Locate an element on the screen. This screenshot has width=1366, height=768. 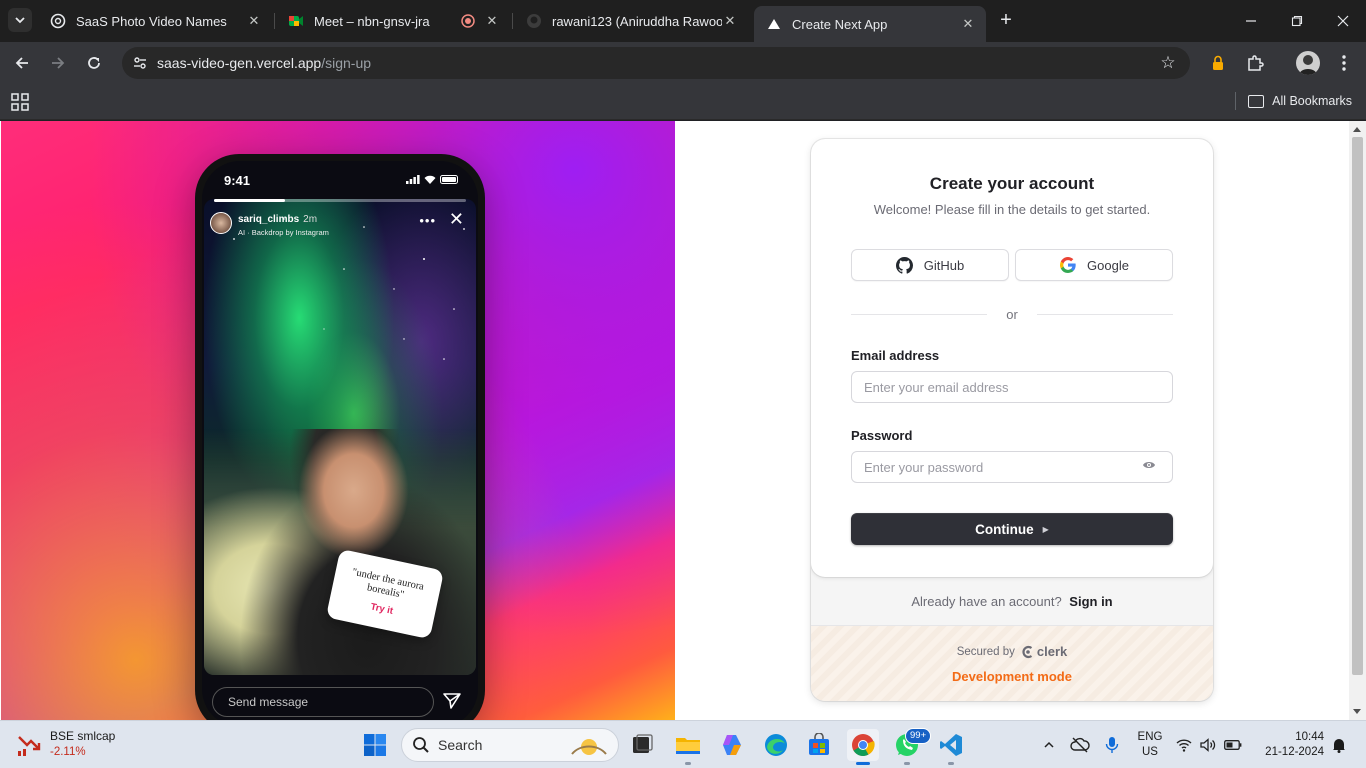
system-clock: 10:44 21-12-2024 is located at coordinates (1291, 745).